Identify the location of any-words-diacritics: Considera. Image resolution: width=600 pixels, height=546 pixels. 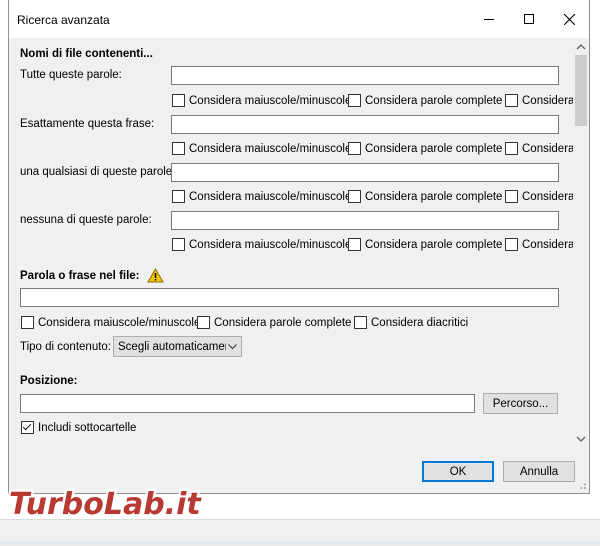
(539, 196).